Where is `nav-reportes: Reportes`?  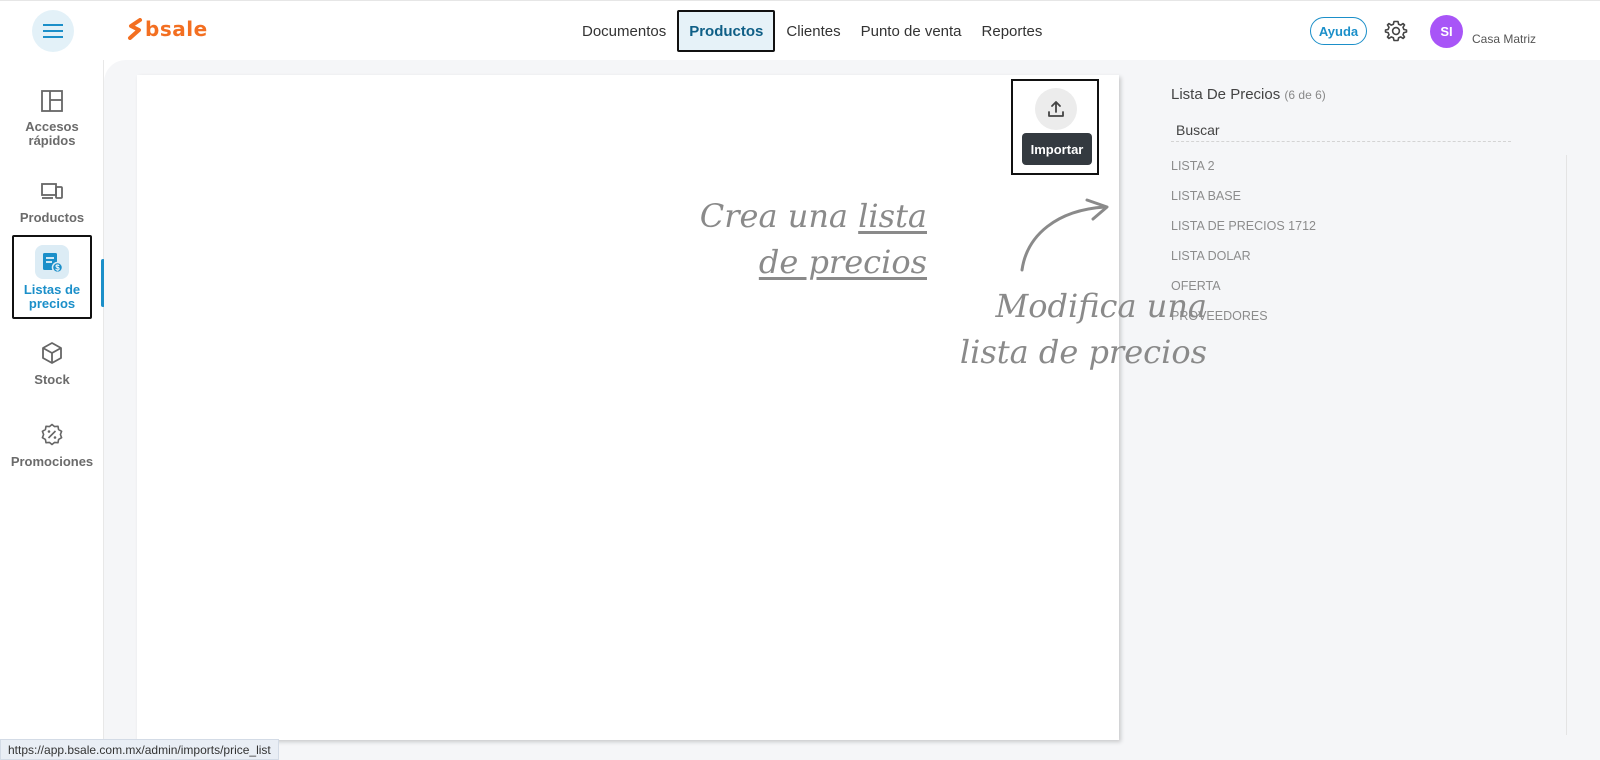 nav-reportes: Reportes is located at coordinates (1012, 31).